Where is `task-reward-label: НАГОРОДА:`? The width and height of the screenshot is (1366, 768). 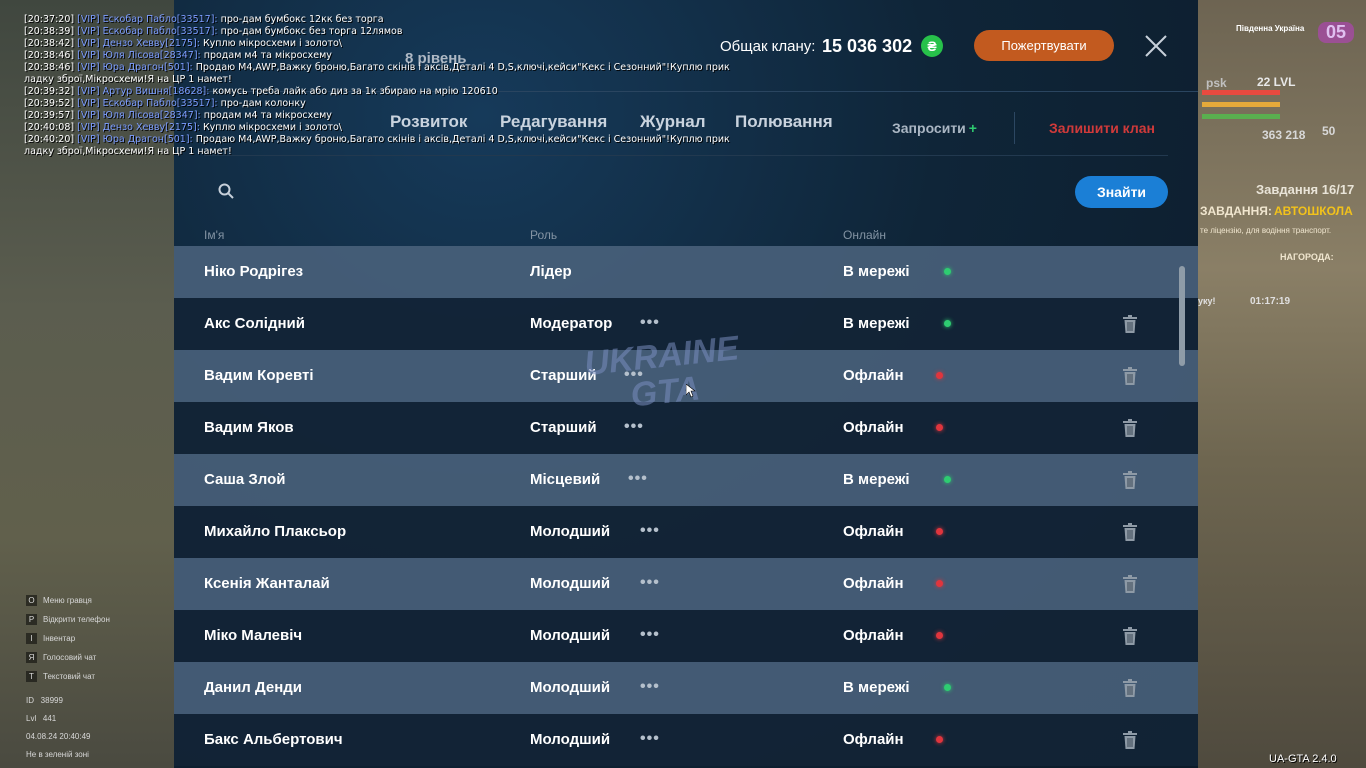
task-reward-label: НАГОРОДА: is located at coordinates (1307, 257).